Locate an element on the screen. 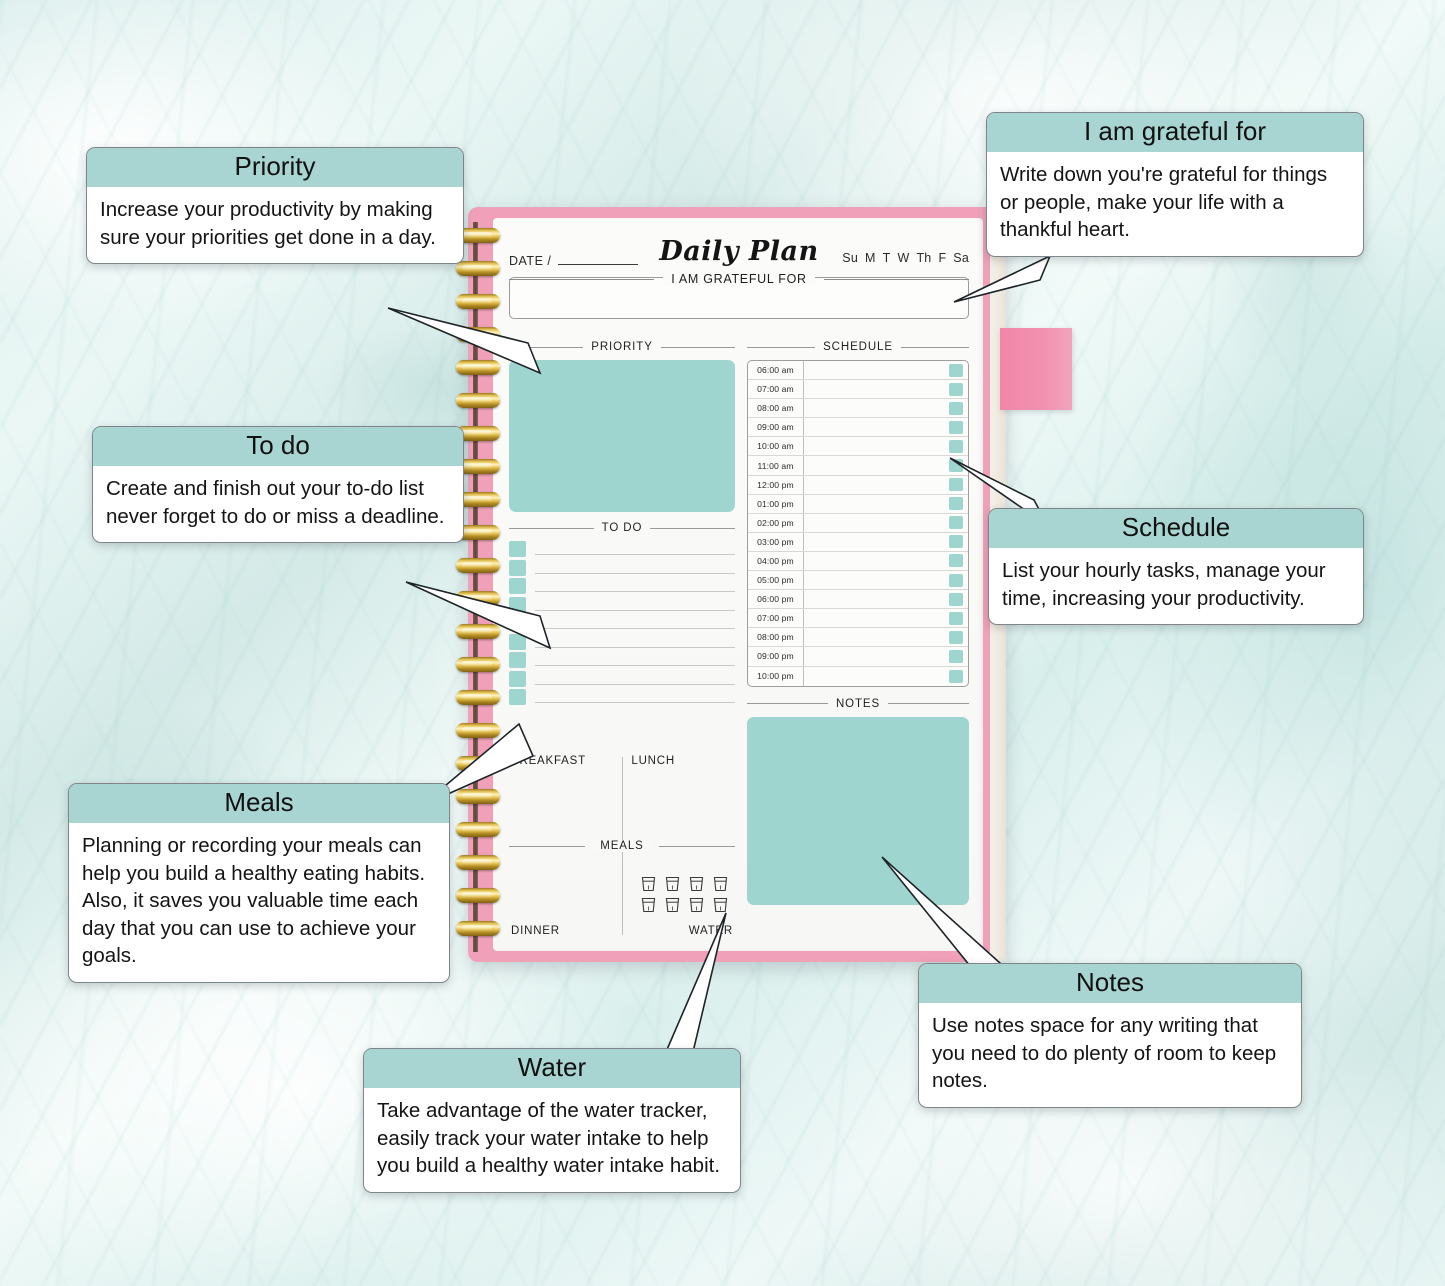  schedule-row: 12:00 pm is located at coordinates (858, 485).